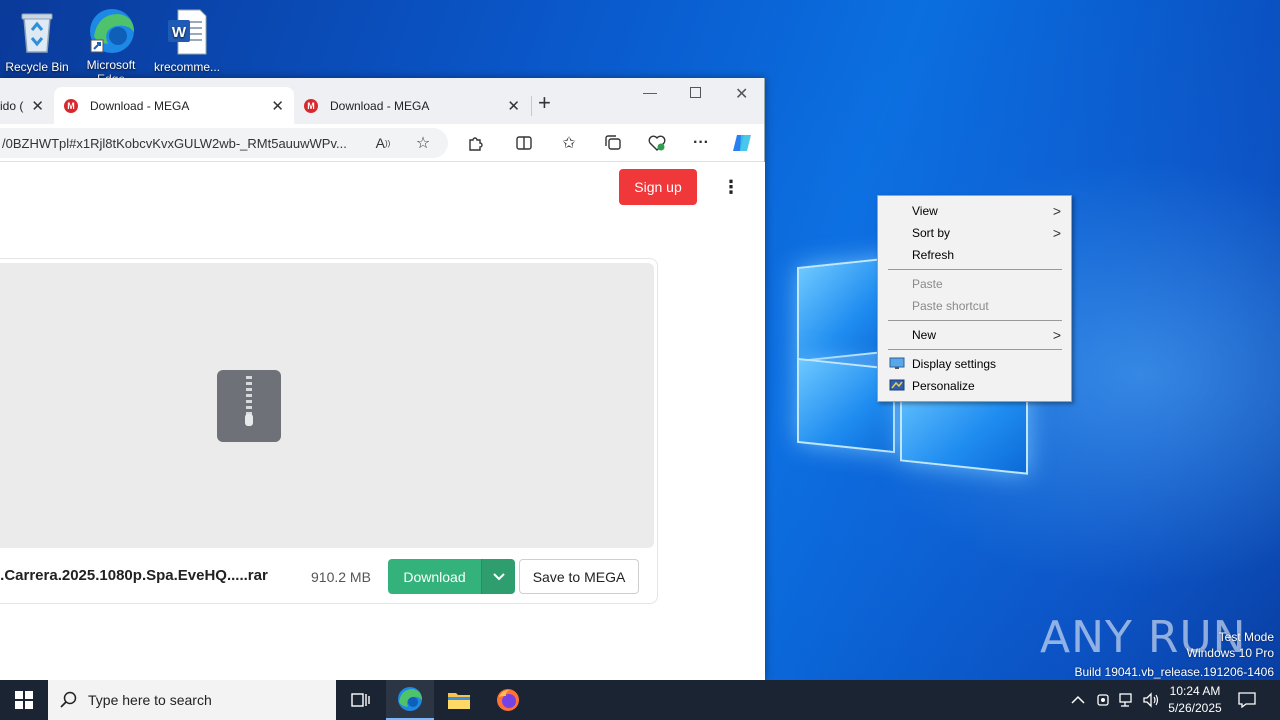  Describe the element at coordinates (974, 335) in the screenshot. I see `menu-item-new: New >` at that location.